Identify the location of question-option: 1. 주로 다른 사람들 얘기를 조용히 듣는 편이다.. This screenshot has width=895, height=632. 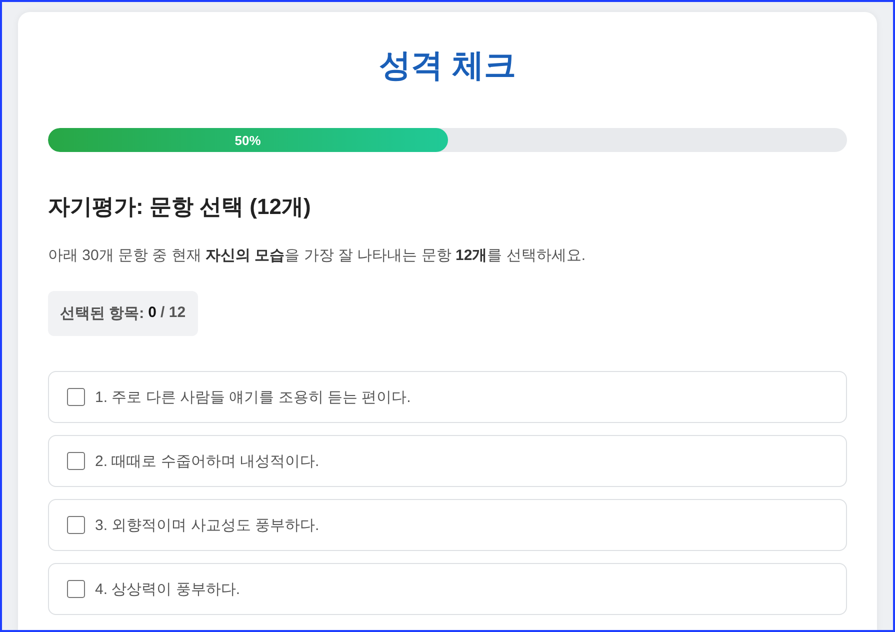
(447, 397).